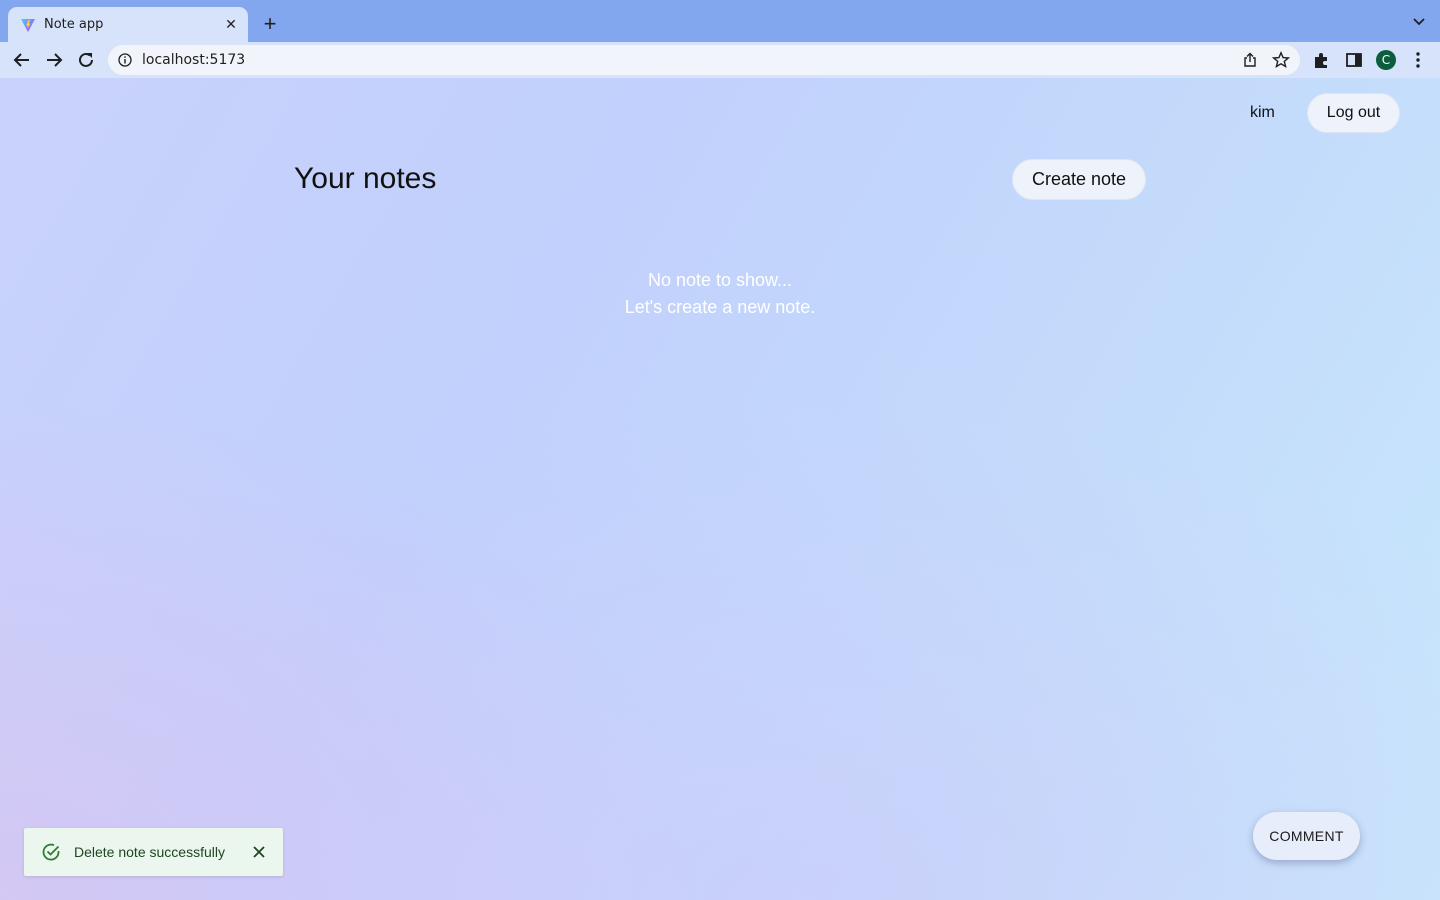  What do you see at coordinates (259, 852) in the screenshot?
I see `close-icon` at bounding box center [259, 852].